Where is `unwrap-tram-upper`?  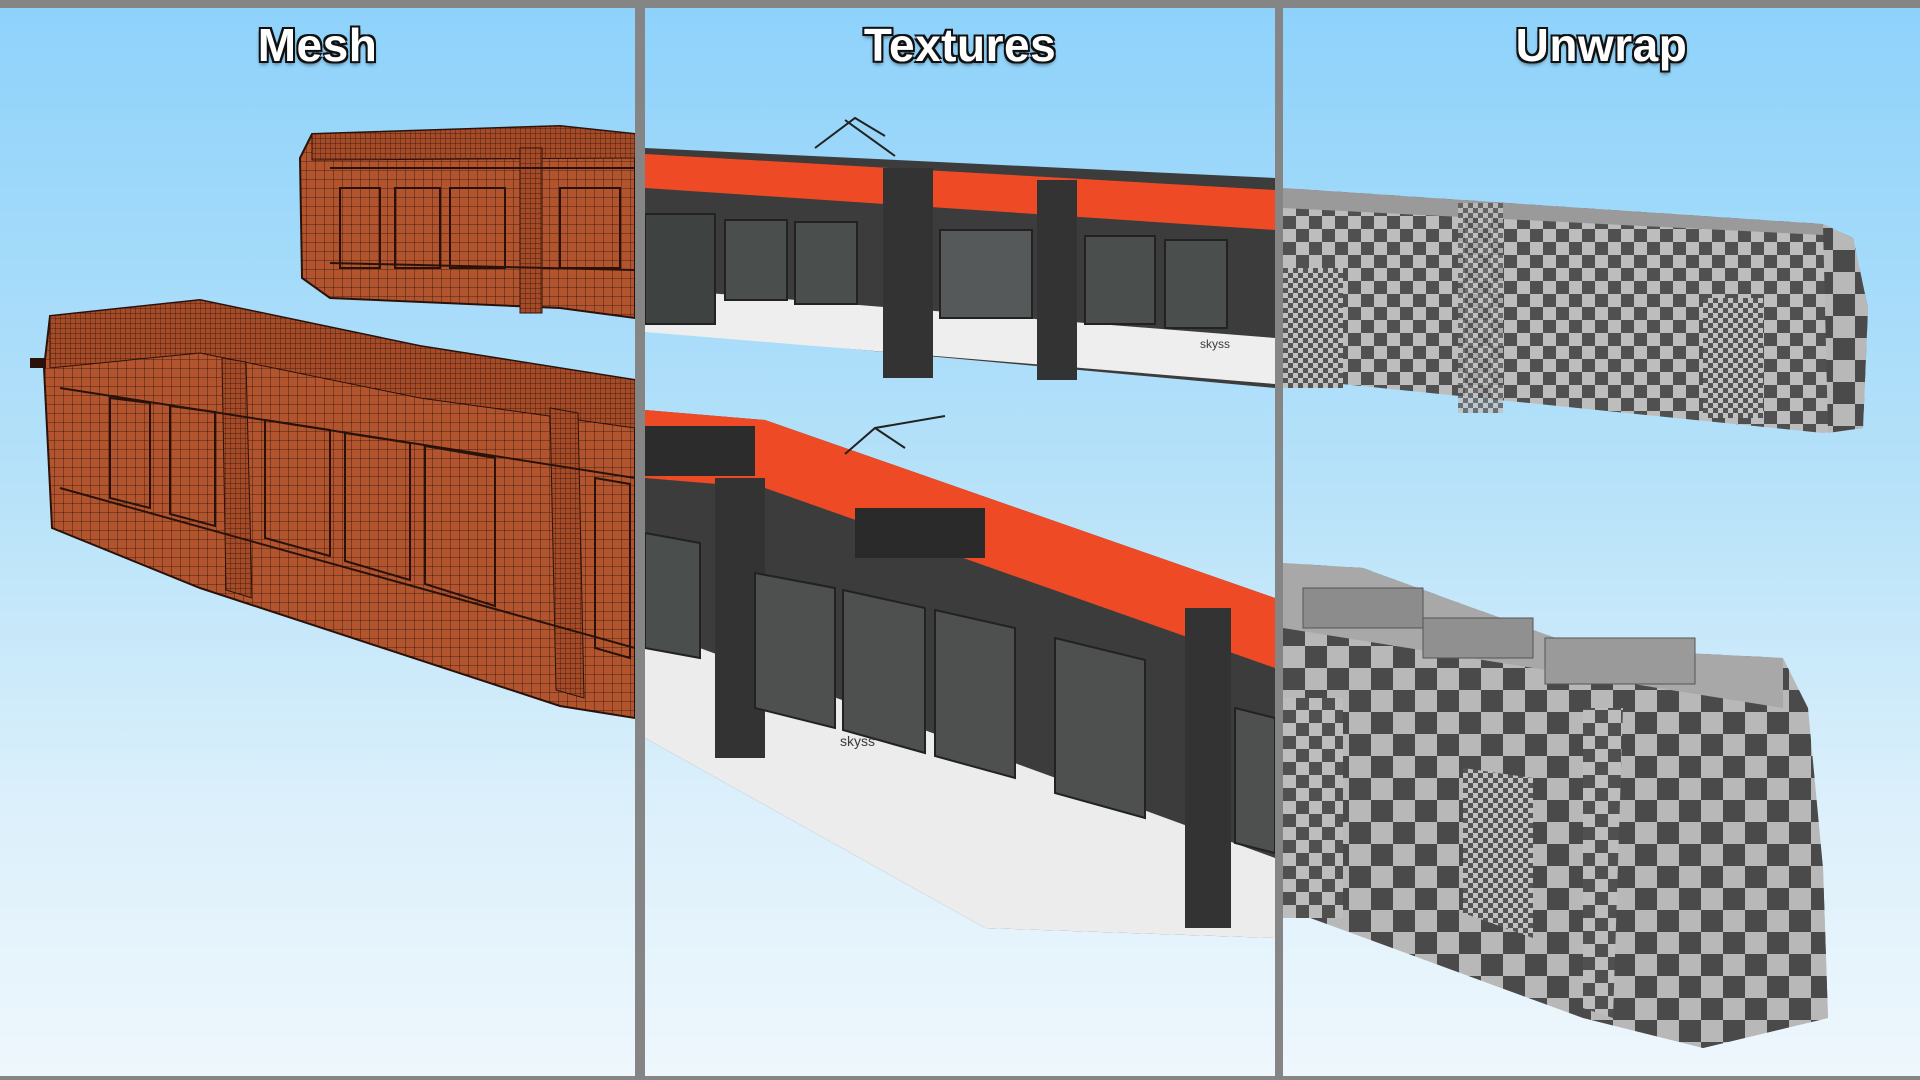
unwrap-tram-upper is located at coordinates (1575, 310).